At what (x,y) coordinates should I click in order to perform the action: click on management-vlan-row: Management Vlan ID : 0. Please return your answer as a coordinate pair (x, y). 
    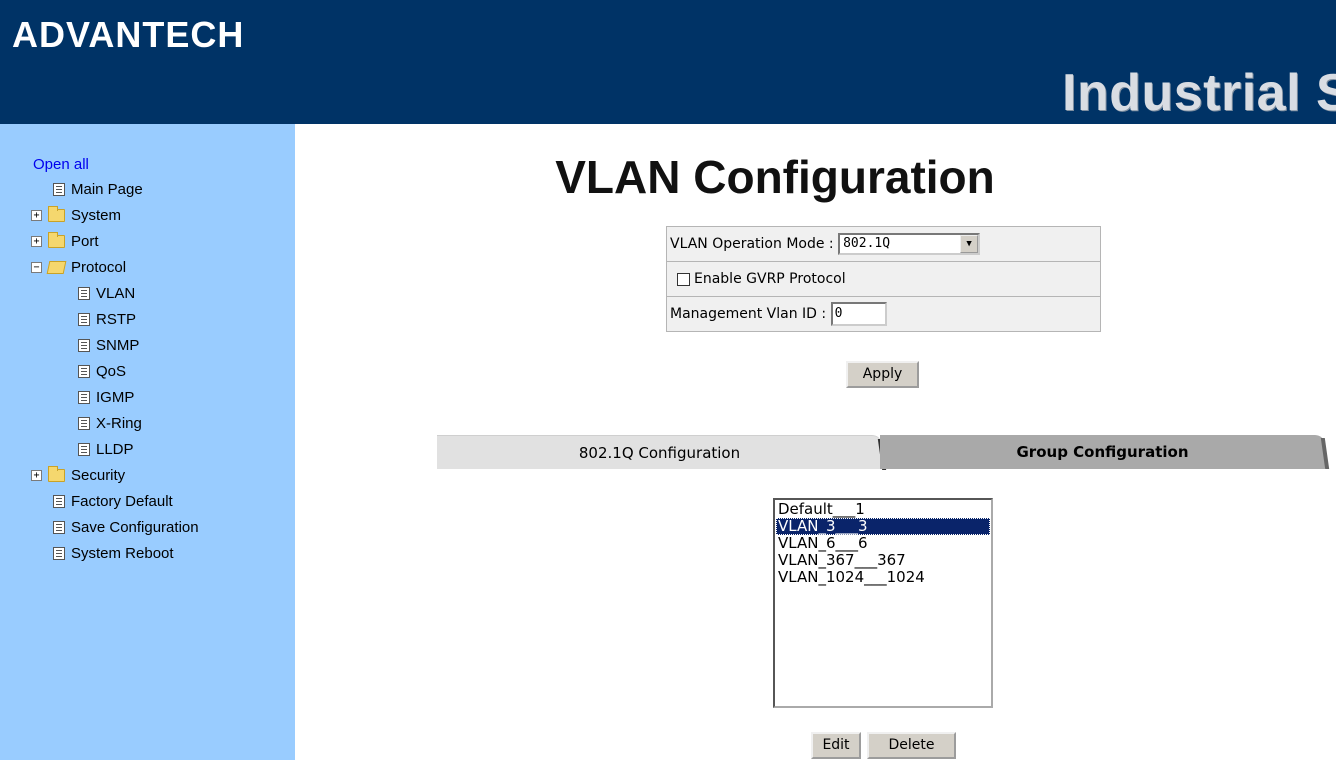
    Looking at the image, I should click on (883, 314).